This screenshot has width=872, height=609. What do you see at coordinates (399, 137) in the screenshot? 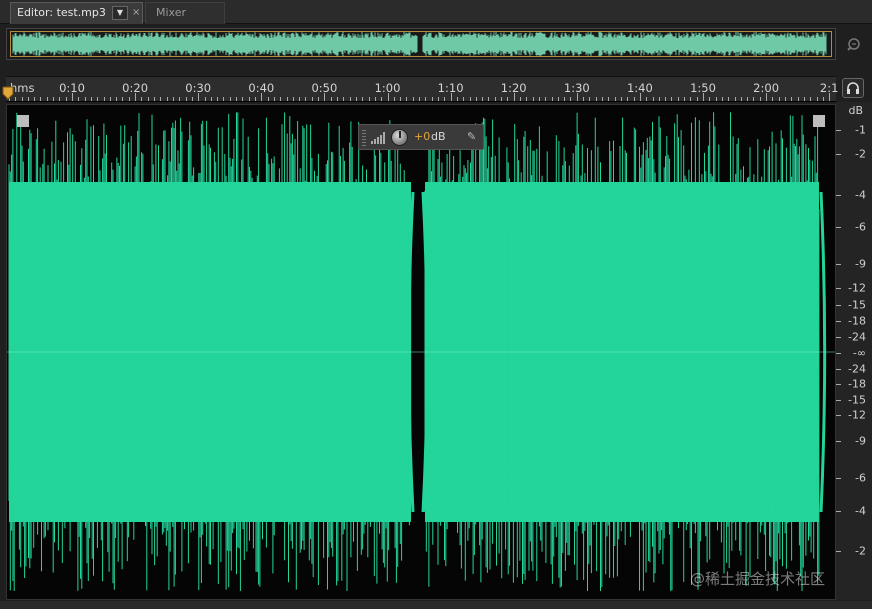
I see `gain-knob-icon` at bounding box center [399, 137].